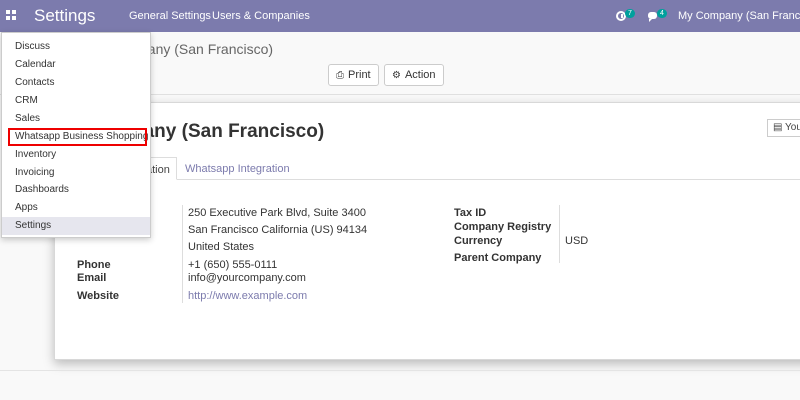 The height and width of the screenshot is (400, 800). What do you see at coordinates (76, 190) in the screenshot?
I see `menu-item-dashboards: Dashboards` at bounding box center [76, 190].